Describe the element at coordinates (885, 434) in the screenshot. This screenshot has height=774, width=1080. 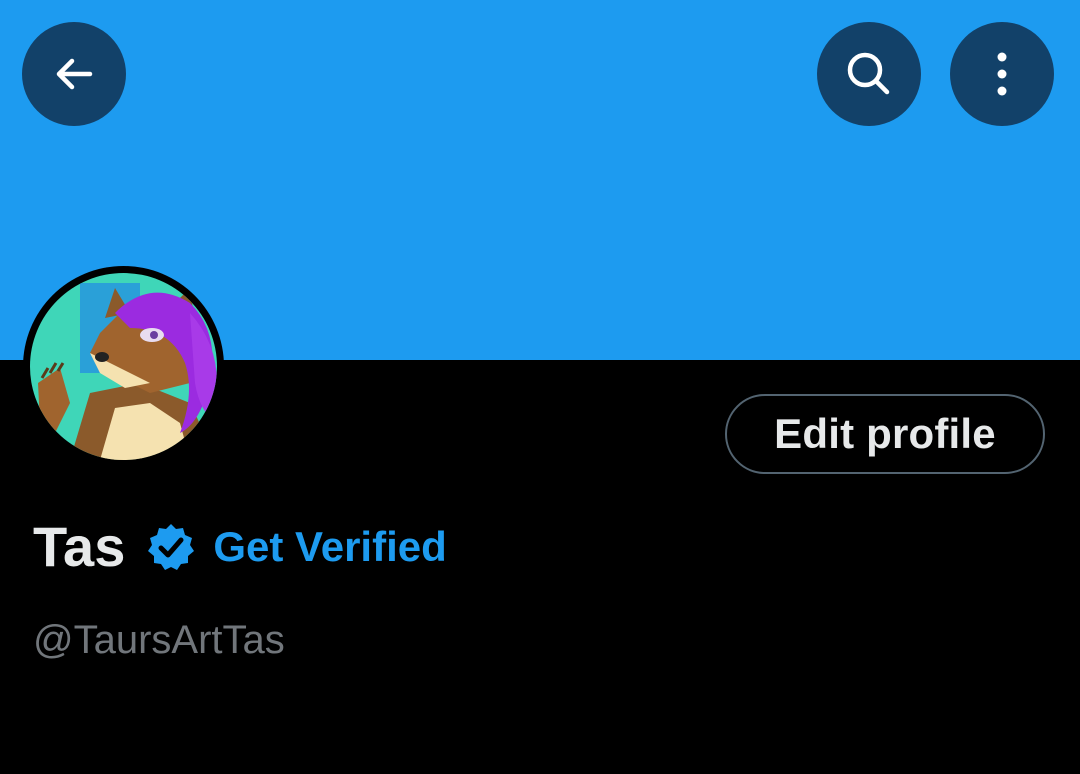
I see `edit-profile-button: Edit profile` at that location.